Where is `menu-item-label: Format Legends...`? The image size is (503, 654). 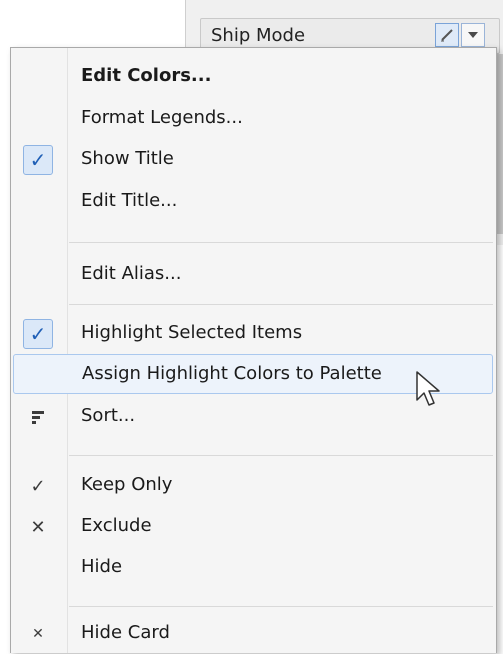
menu-item-label: Format Legends... is located at coordinates (162, 117).